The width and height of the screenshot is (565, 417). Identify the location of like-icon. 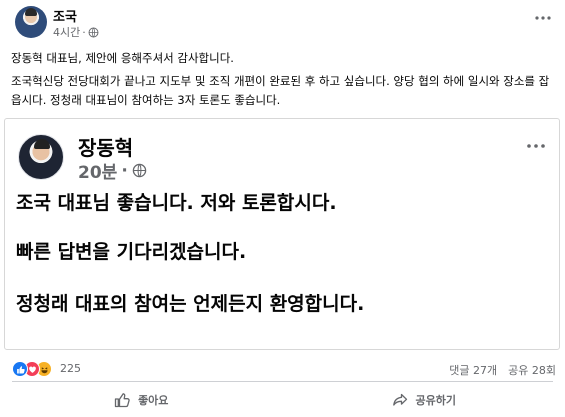
(20, 369).